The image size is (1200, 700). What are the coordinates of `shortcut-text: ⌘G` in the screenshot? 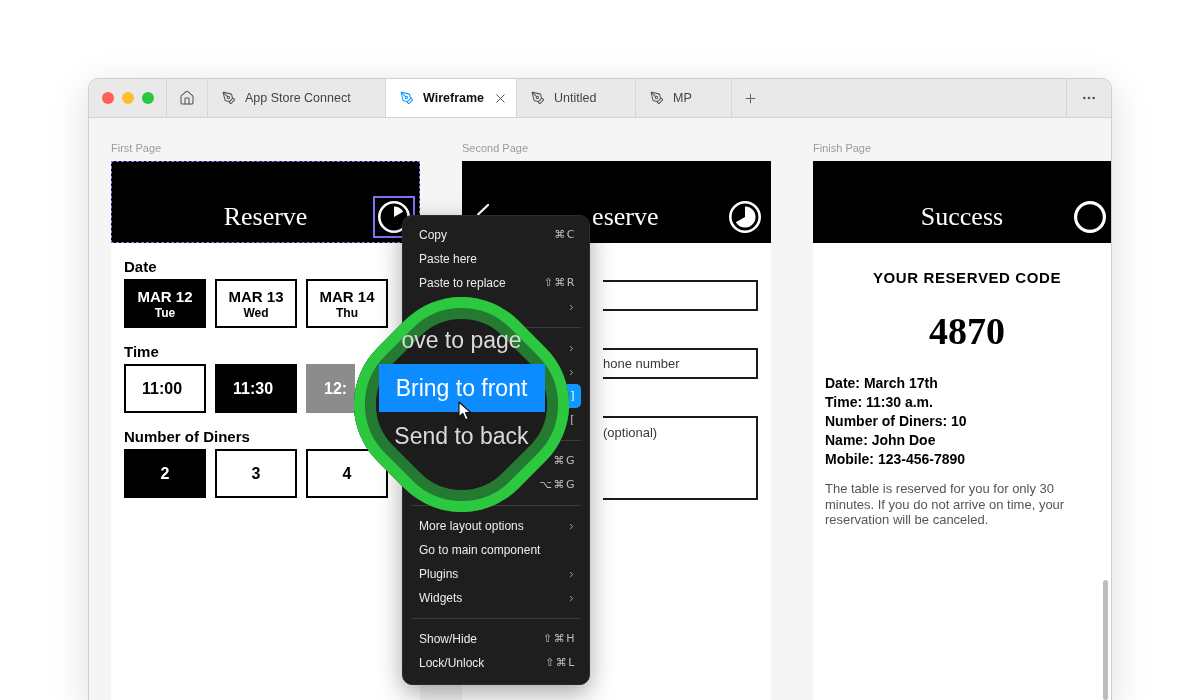 It's located at (564, 460).